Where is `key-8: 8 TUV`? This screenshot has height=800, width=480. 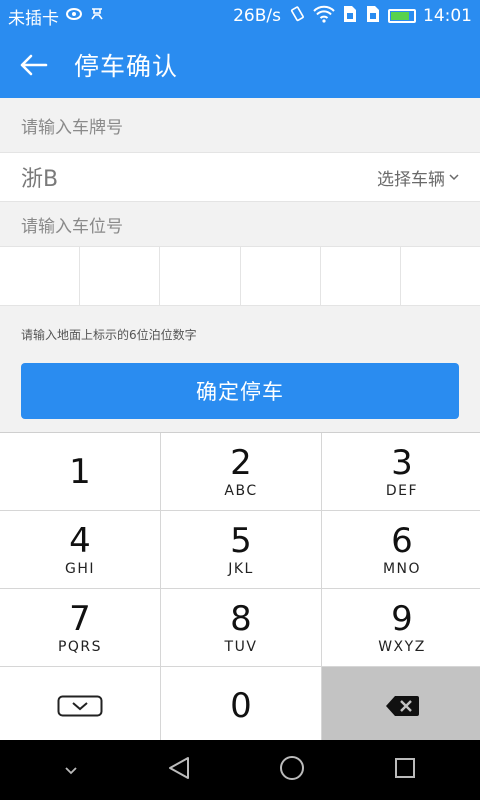
key-8: 8 TUV is located at coordinates (241, 627).